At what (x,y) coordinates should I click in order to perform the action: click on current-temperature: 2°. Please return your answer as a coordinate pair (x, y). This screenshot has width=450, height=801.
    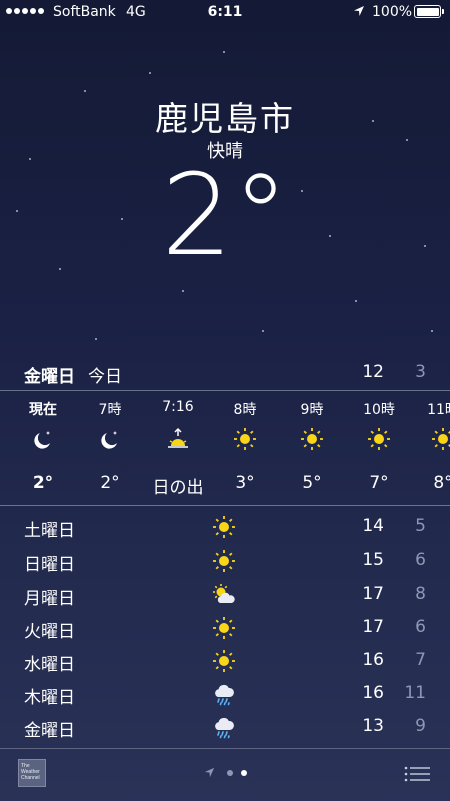
    Looking at the image, I should click on (225, 216).